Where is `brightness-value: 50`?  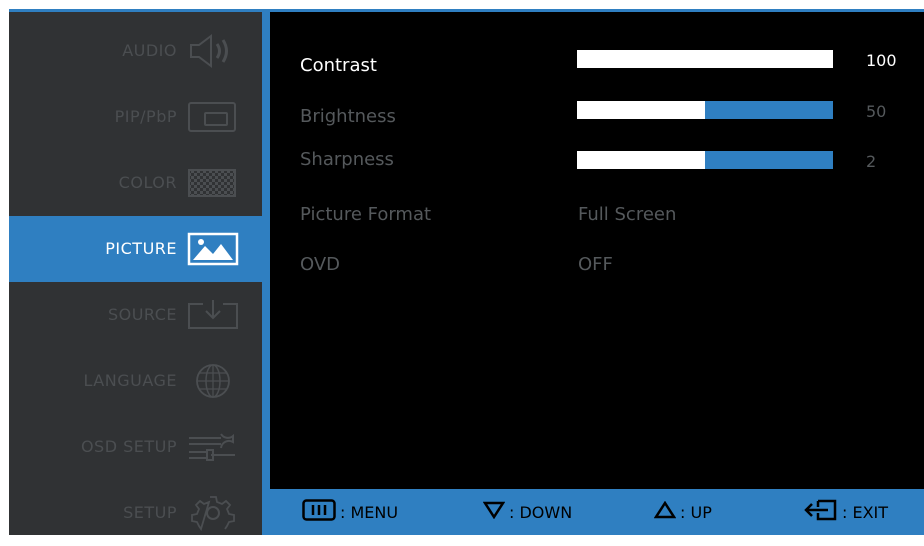
brightness-value: 50 is located at coordinates (876, 111).